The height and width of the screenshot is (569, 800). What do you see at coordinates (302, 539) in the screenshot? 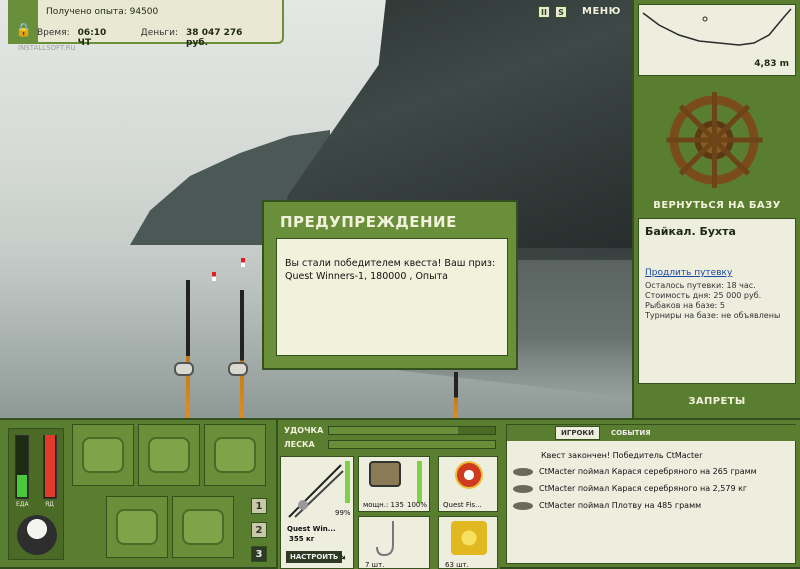
I see `rod-weight: 355 кг` at bounding box center [302, 539].